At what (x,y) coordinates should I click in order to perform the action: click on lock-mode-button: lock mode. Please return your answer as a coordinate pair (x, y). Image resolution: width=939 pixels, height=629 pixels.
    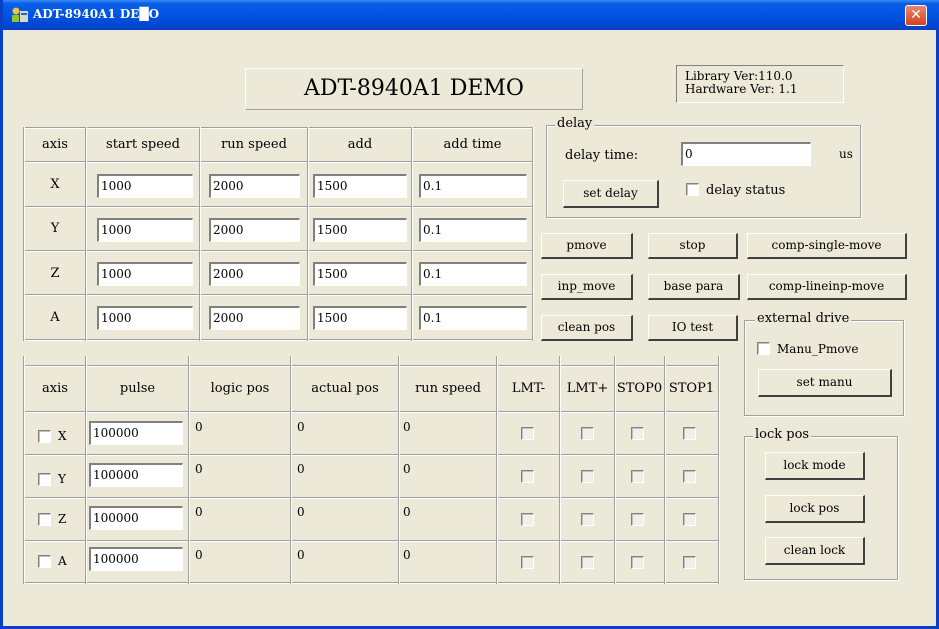
    Looking at the image, I should click on (815, 466).